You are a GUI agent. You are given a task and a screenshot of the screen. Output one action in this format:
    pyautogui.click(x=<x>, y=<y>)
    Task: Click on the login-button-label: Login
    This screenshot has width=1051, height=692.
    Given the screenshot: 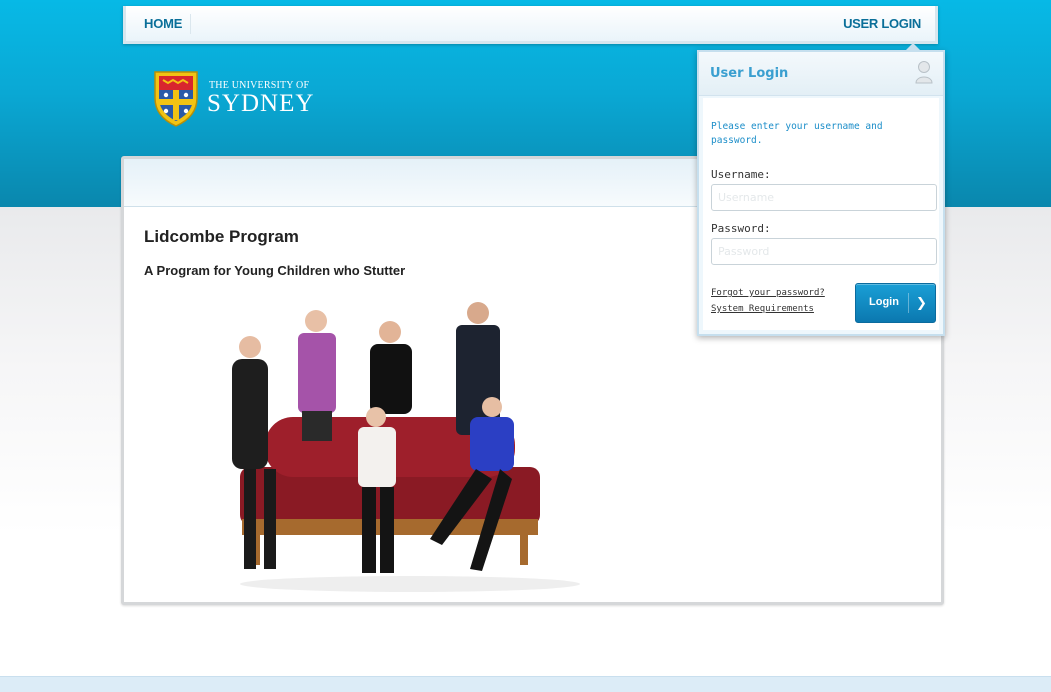 What is the action you would take?
    pyautogui.click(x=884, y=302)
    